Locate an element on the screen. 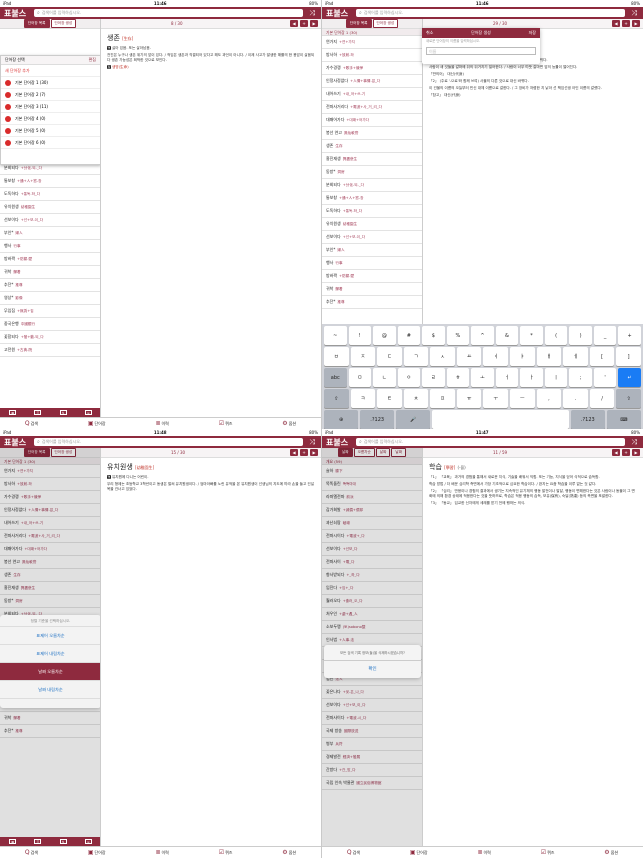  list-item: 부인*婦人 is located at coordinates (372, 250).